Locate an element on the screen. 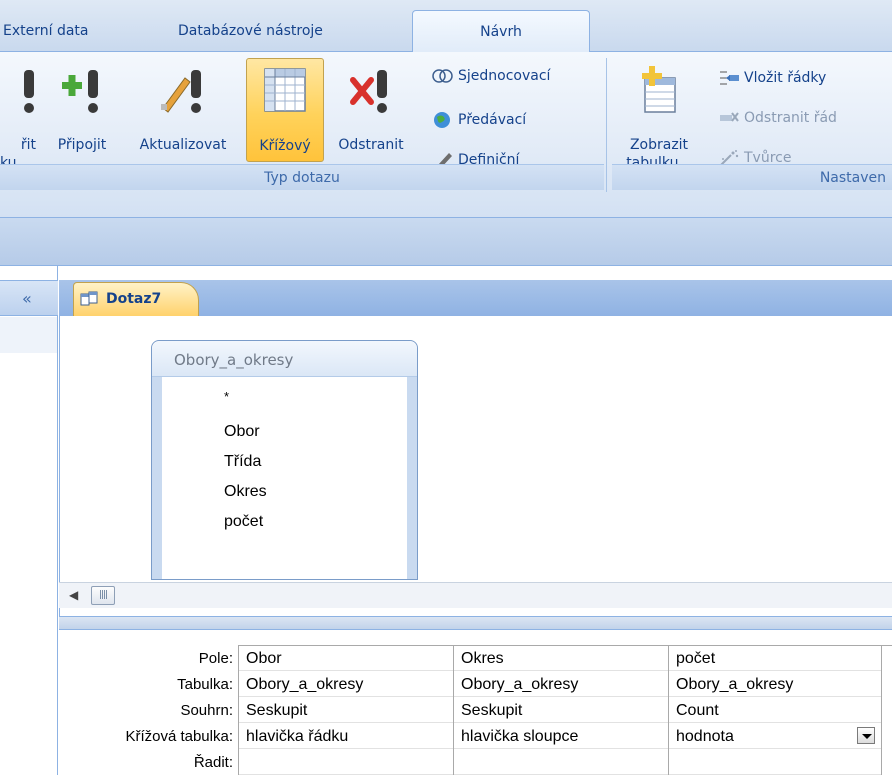 Image resolution: width=892 pixels, height=775 pixels. field-list-item: počet is located at coordinates (243, 522).